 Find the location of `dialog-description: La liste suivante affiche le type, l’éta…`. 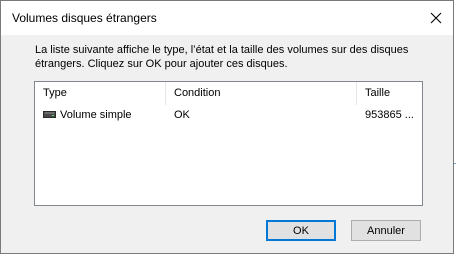

dialog-description: La liste suivante affiche le type, l’éta… is located at coordinates (235, 57).